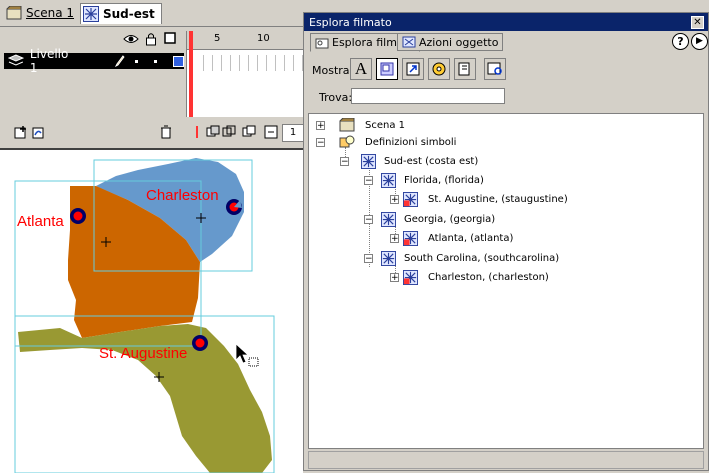  I want to click on panel-status-bar, so click(506, 460).